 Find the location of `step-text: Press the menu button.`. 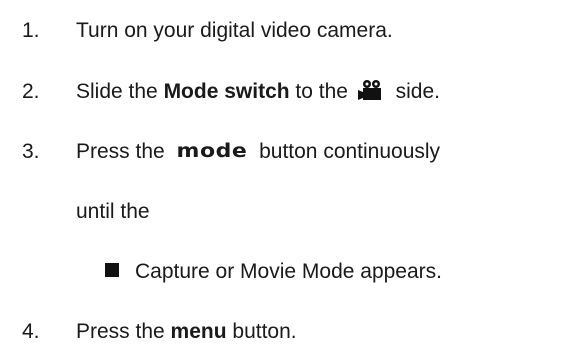

step-text: Press the menu button. is located at coordinates (186, 332).